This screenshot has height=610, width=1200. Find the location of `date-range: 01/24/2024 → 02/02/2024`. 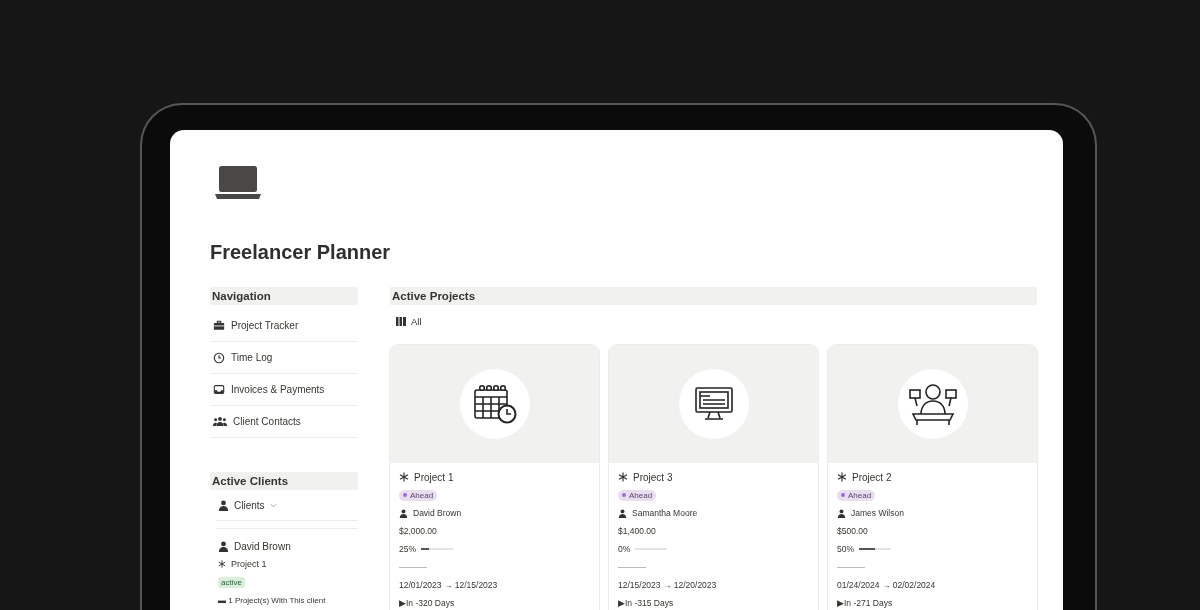

date-range: 01/24/2024 → 02/02/2024 is located at coordinates (886, 585).